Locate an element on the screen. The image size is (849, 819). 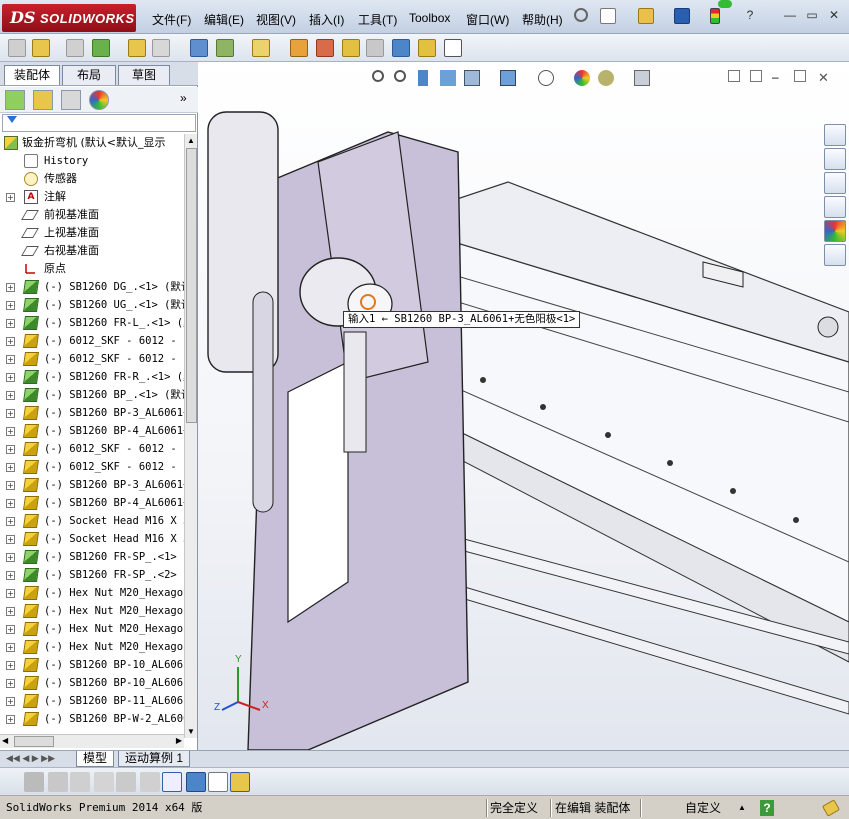
menu-window: 窗口(W) is located at coordinates (487, 19).